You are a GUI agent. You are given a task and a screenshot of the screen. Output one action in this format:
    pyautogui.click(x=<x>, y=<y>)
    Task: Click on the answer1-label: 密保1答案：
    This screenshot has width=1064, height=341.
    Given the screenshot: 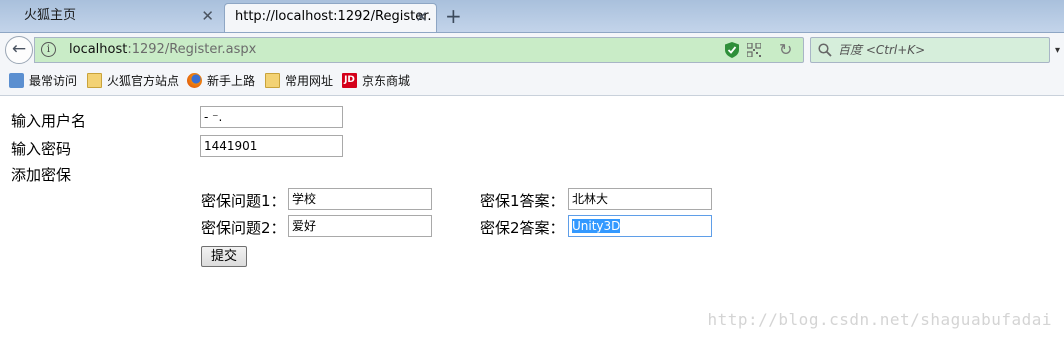 What is the action you would take?
    pyautogui.click(x=522, y=201)
    